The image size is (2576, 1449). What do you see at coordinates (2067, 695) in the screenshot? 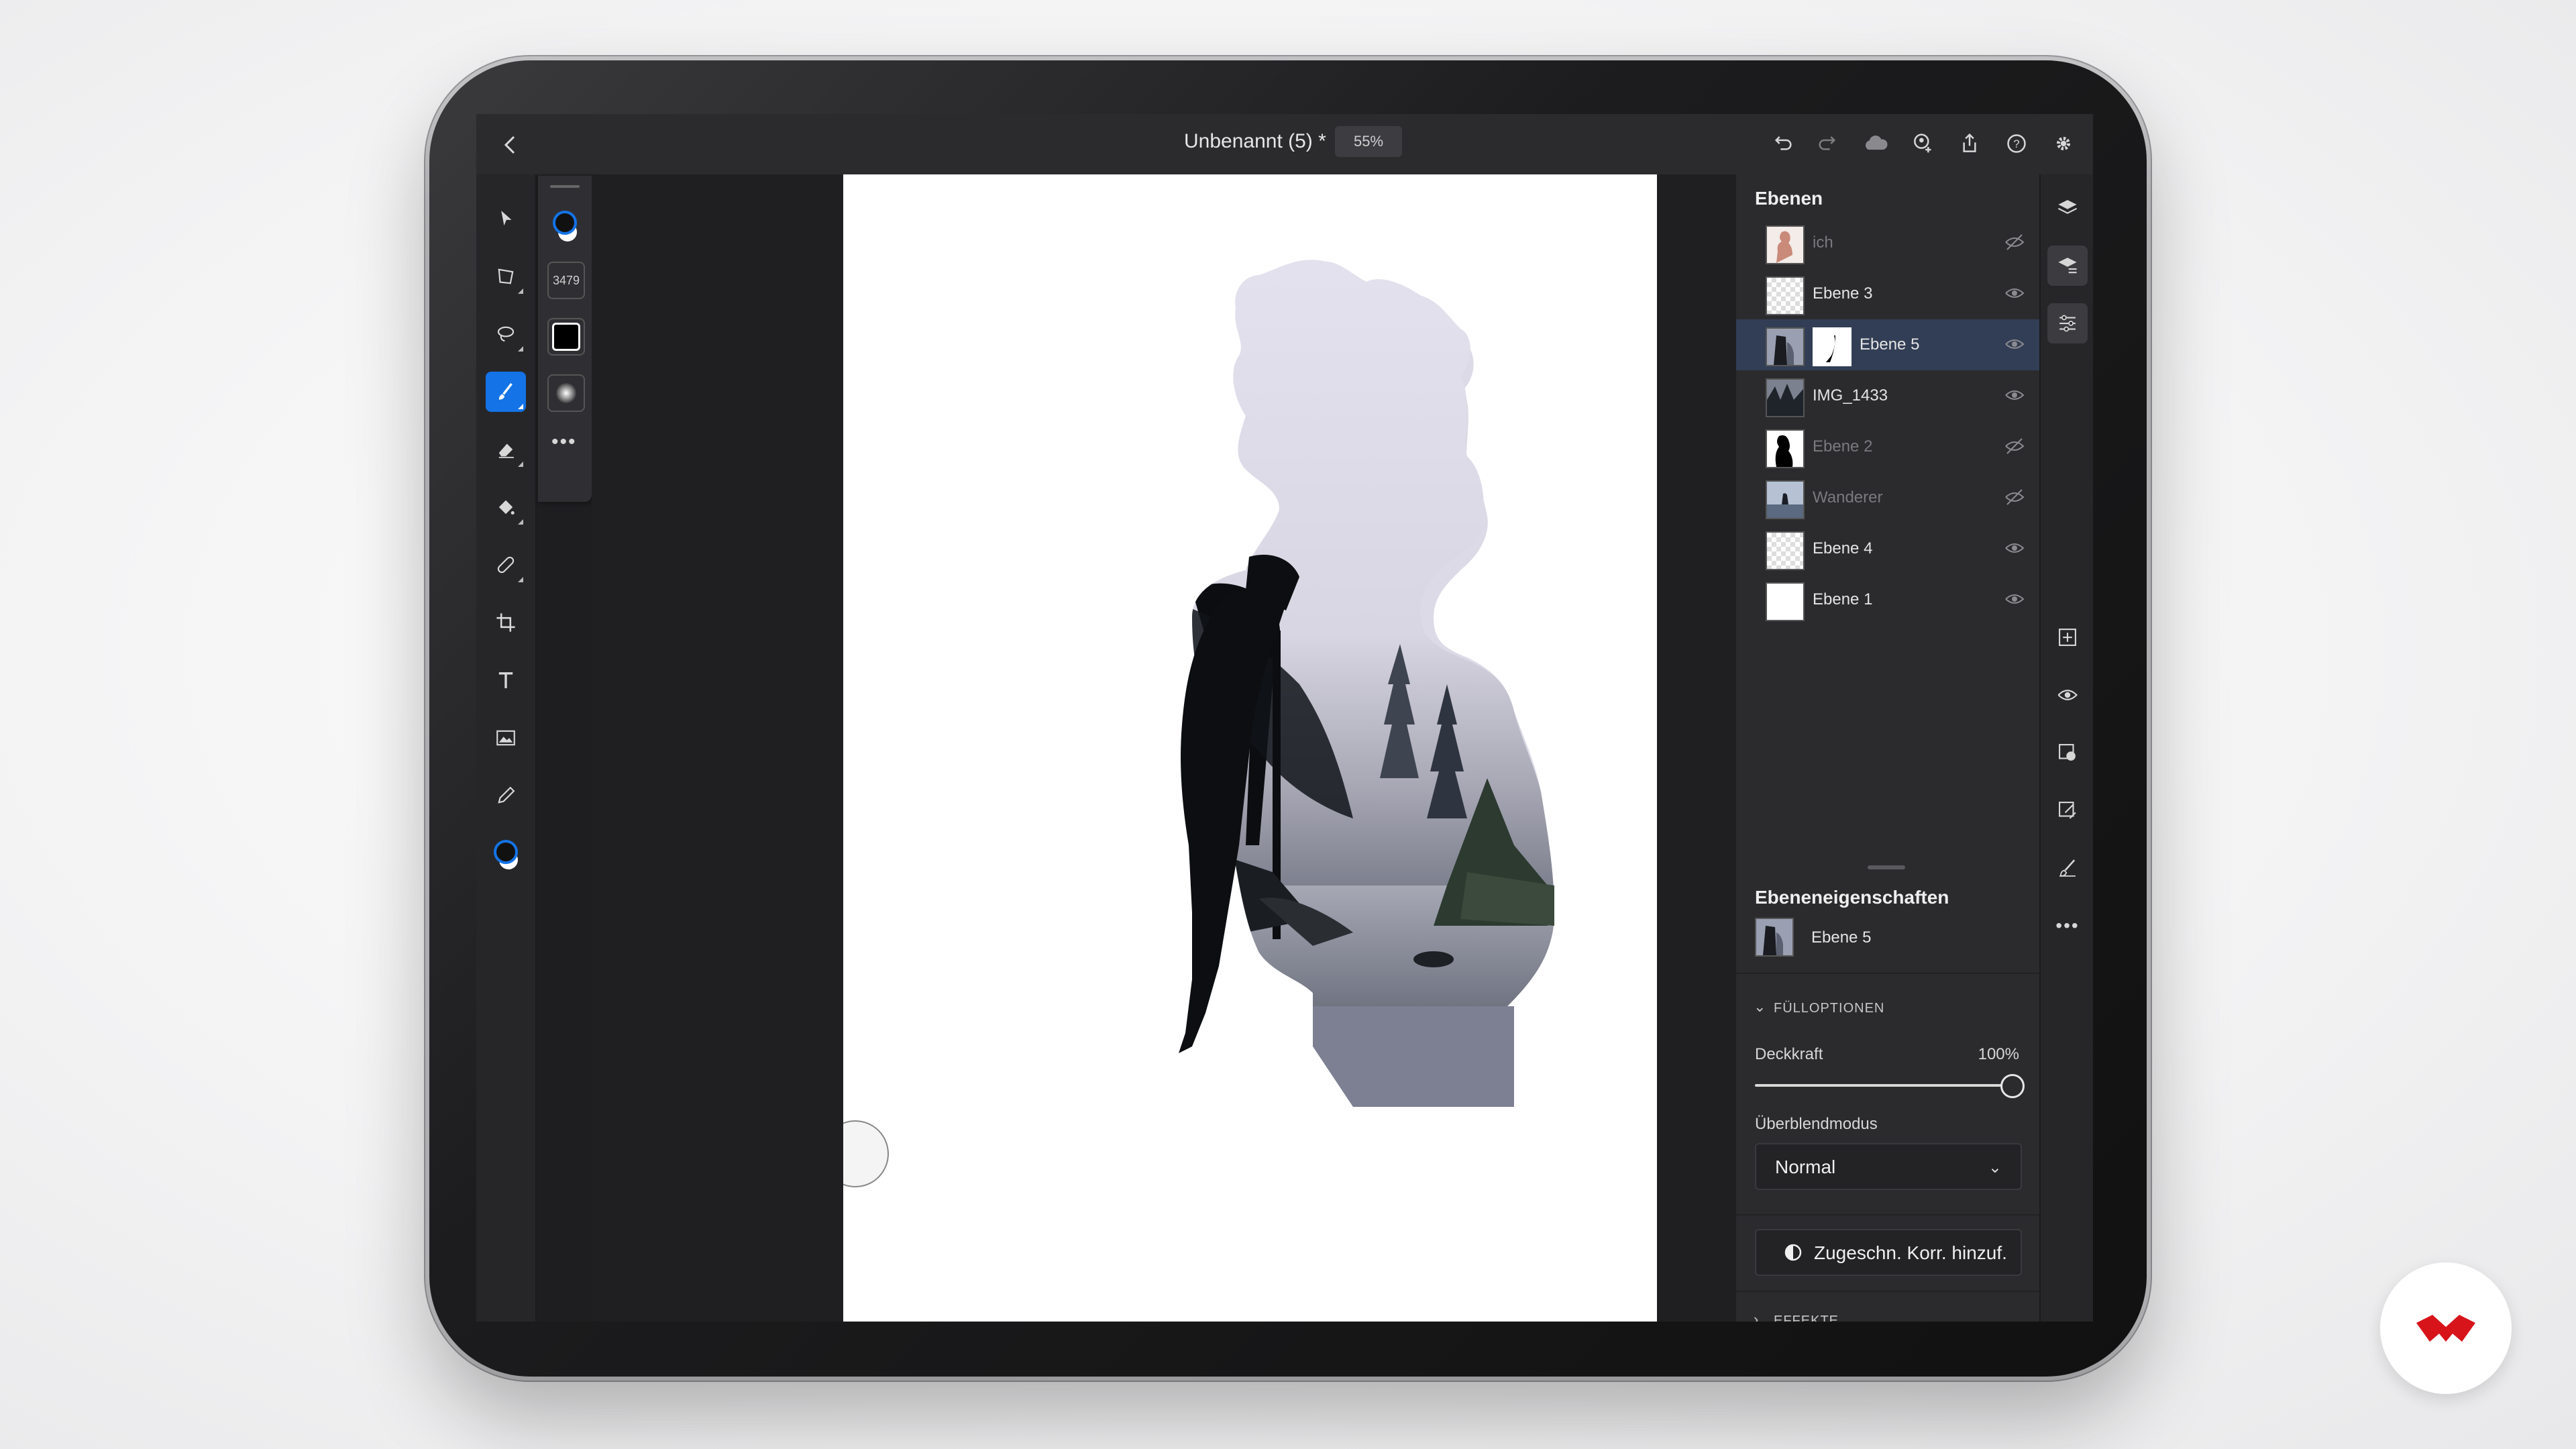
I see `visibility-icon` at bounding box center [2067, 695].